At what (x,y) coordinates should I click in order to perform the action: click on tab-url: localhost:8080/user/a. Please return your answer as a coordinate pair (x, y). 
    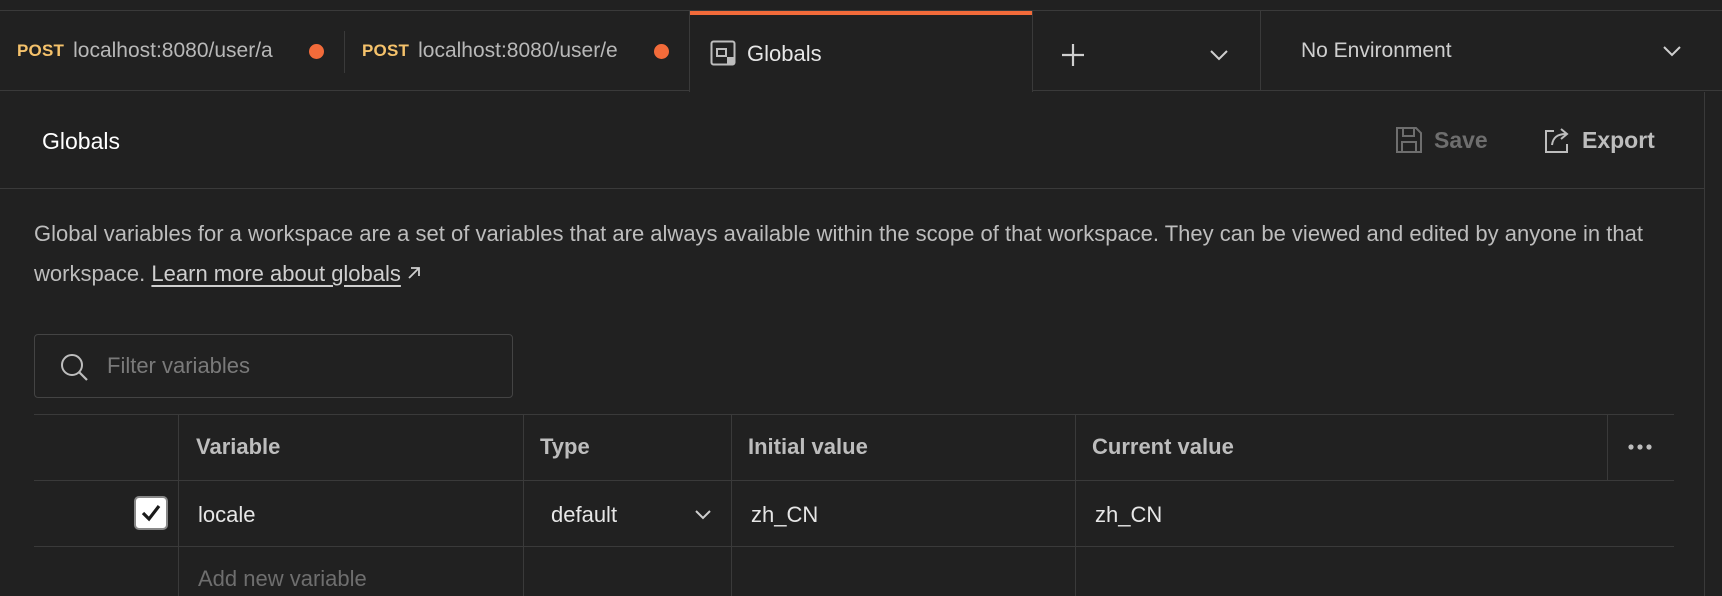
    Looking at the image, I should click on (173, 50).